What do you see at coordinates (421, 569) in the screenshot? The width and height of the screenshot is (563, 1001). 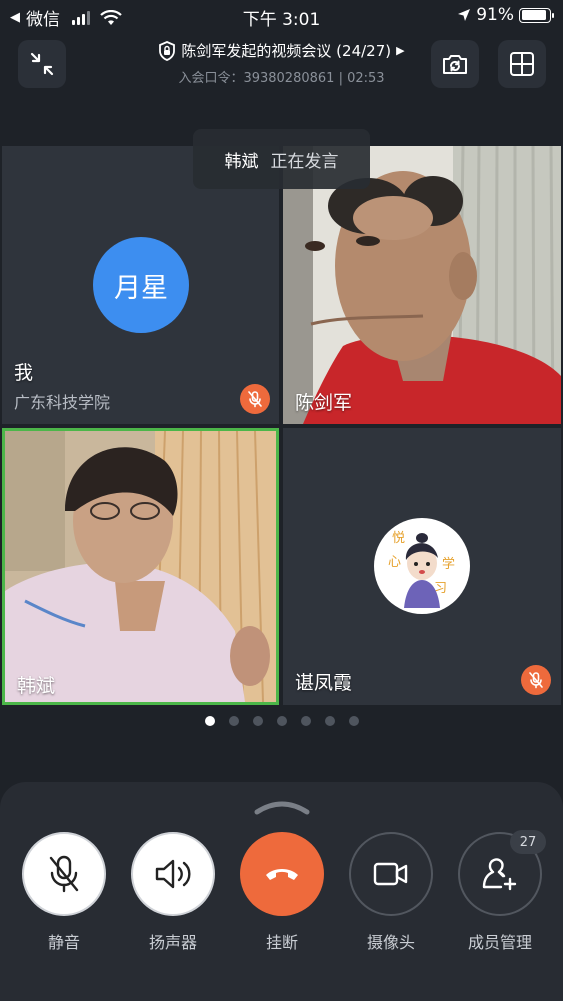 I see `cartoon-avatar-image: 悦 心 学 习` at bounding box center [421, 569].